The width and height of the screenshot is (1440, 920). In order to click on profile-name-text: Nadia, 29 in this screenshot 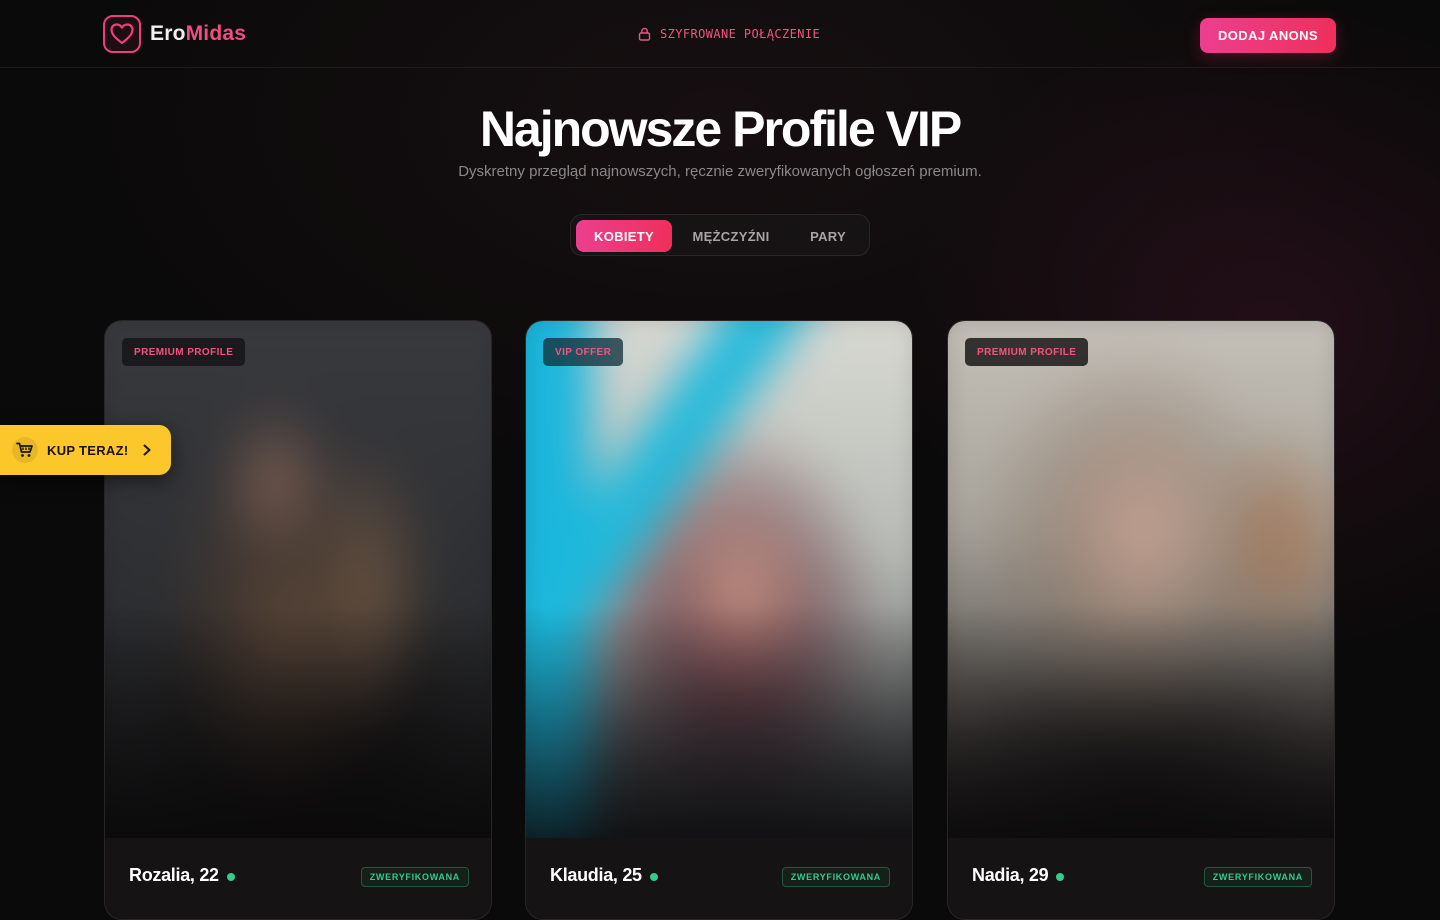, I will do `click(1010, 875)`.